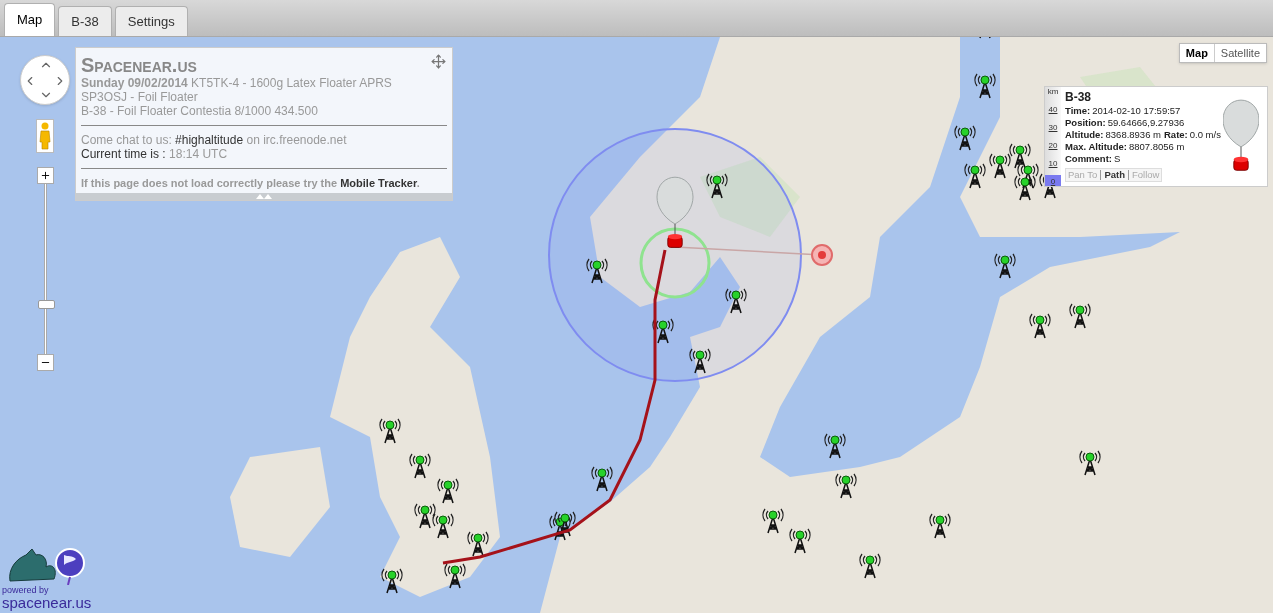 Image resolution: width=1273 pixels, height=613 pixels. I want to click on footer-period: ., so click(418, 183).